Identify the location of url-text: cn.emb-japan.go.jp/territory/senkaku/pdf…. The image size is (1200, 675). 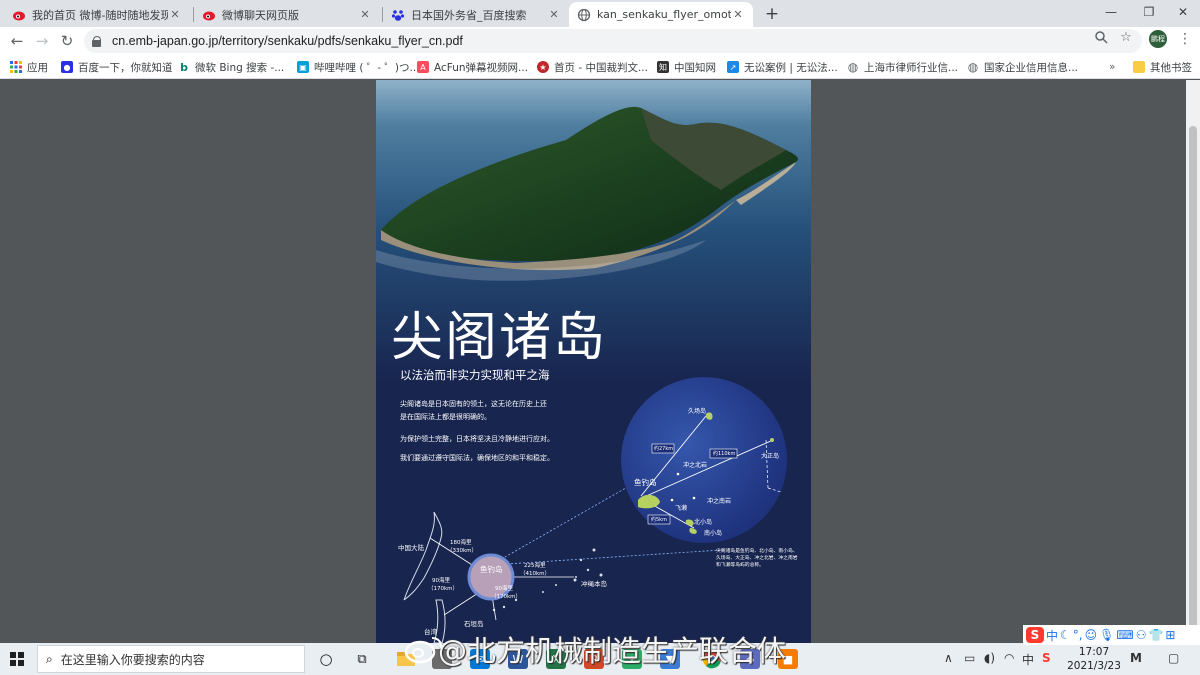
(287, 41).